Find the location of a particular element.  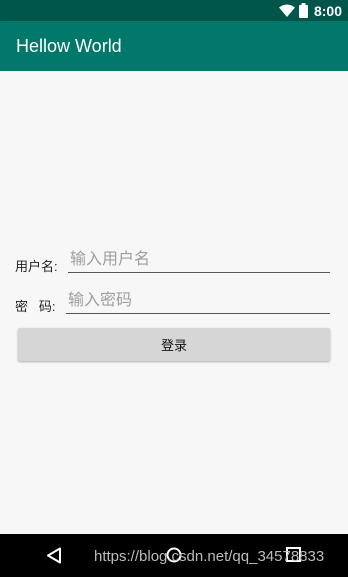

home-icon is located at coordinates (174, 555).